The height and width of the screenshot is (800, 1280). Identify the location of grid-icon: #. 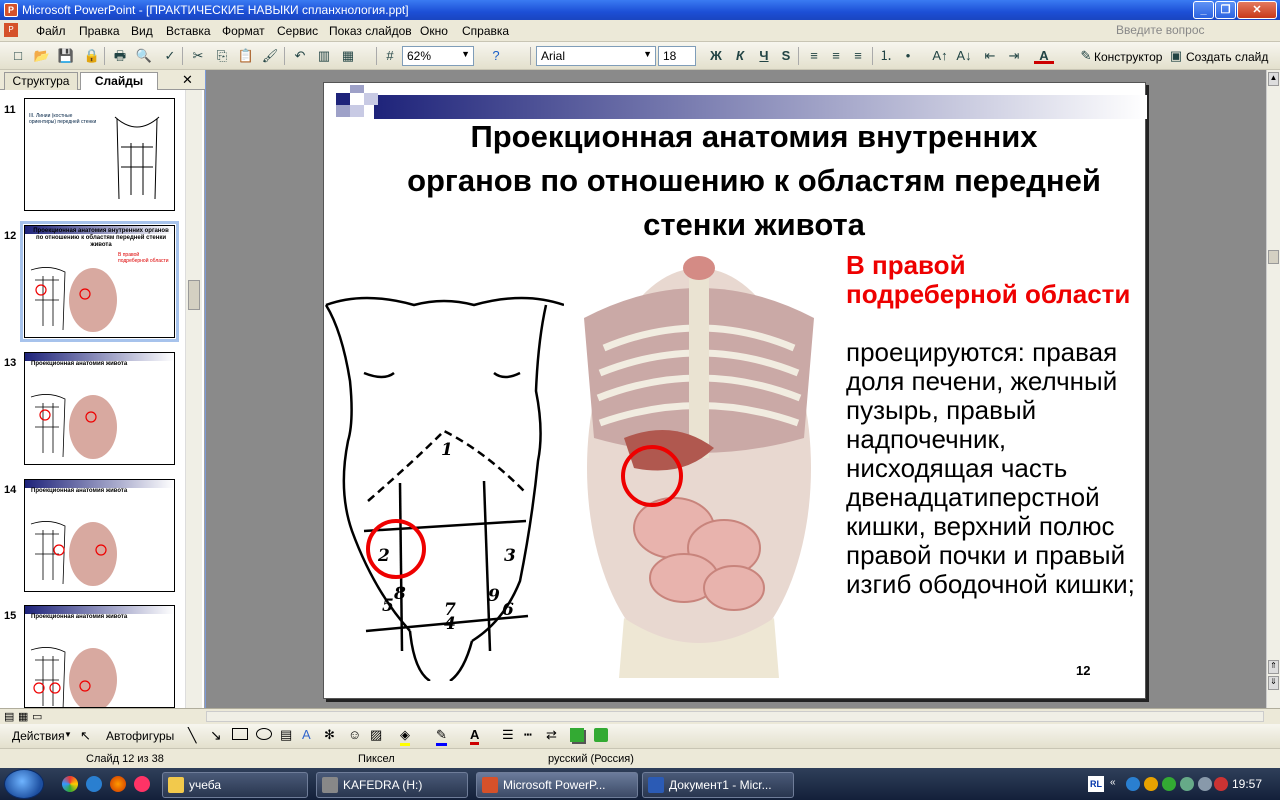
(390, 56).